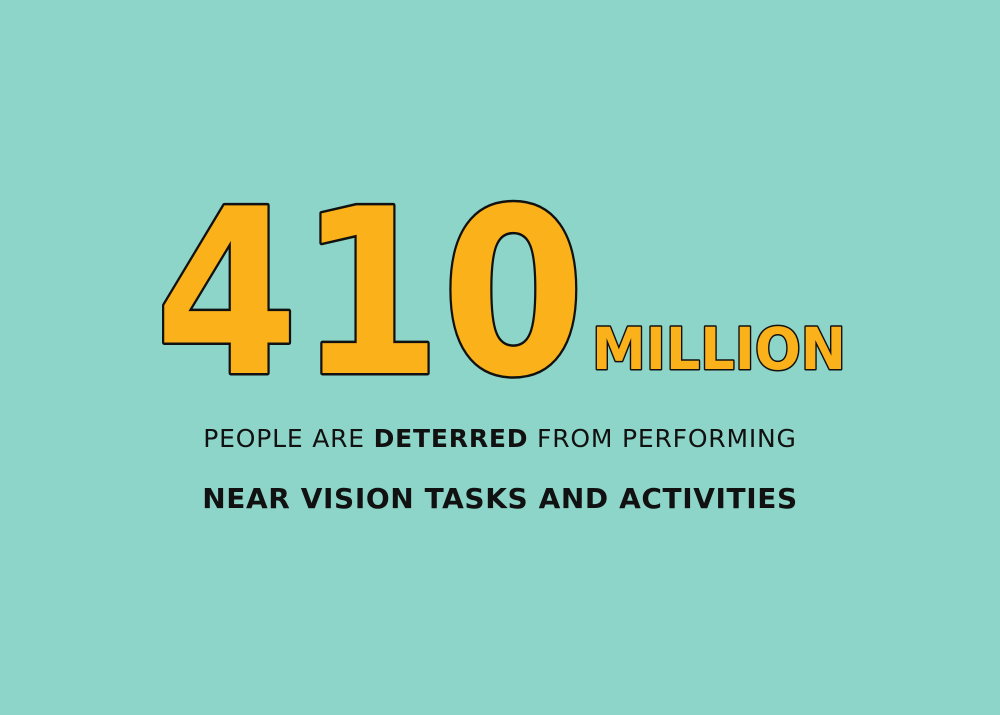 This screenshot has height=715, width=1000. I want to click on caption-line-1-end: FROM PERFORMING, so click(662, 438).